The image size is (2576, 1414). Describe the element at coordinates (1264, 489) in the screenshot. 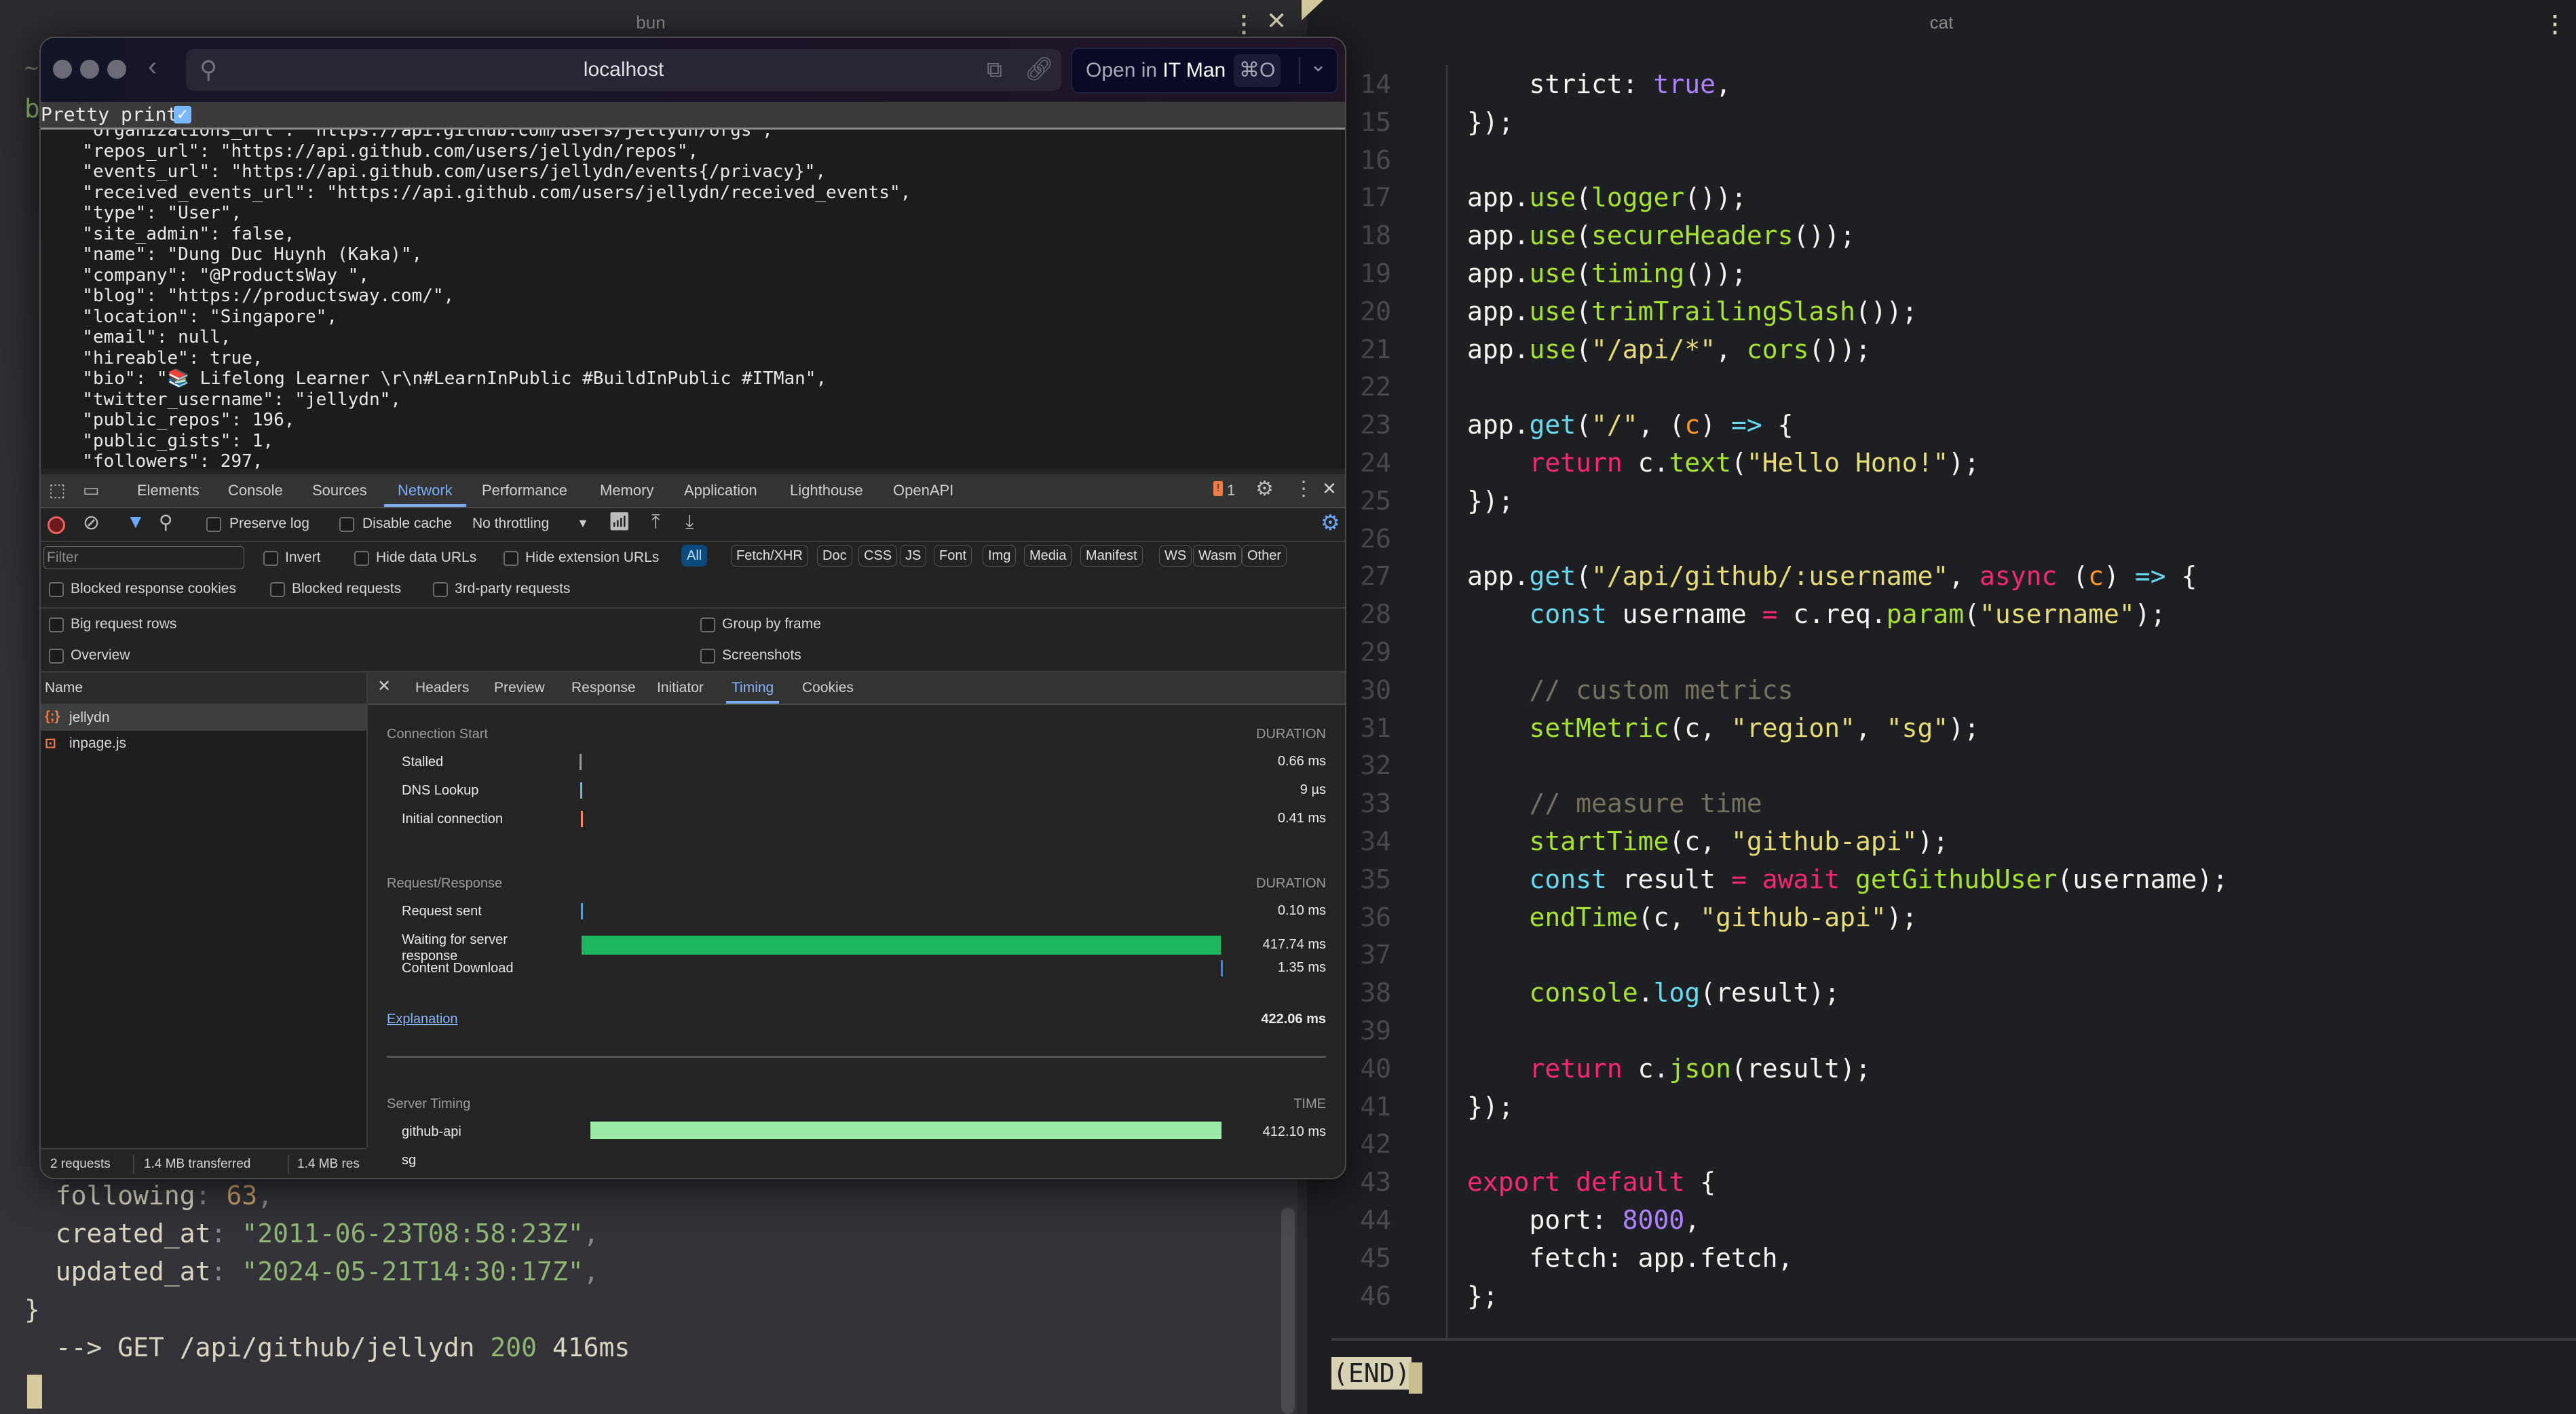

I see `settings-gear-icon: ⚙` at that location.